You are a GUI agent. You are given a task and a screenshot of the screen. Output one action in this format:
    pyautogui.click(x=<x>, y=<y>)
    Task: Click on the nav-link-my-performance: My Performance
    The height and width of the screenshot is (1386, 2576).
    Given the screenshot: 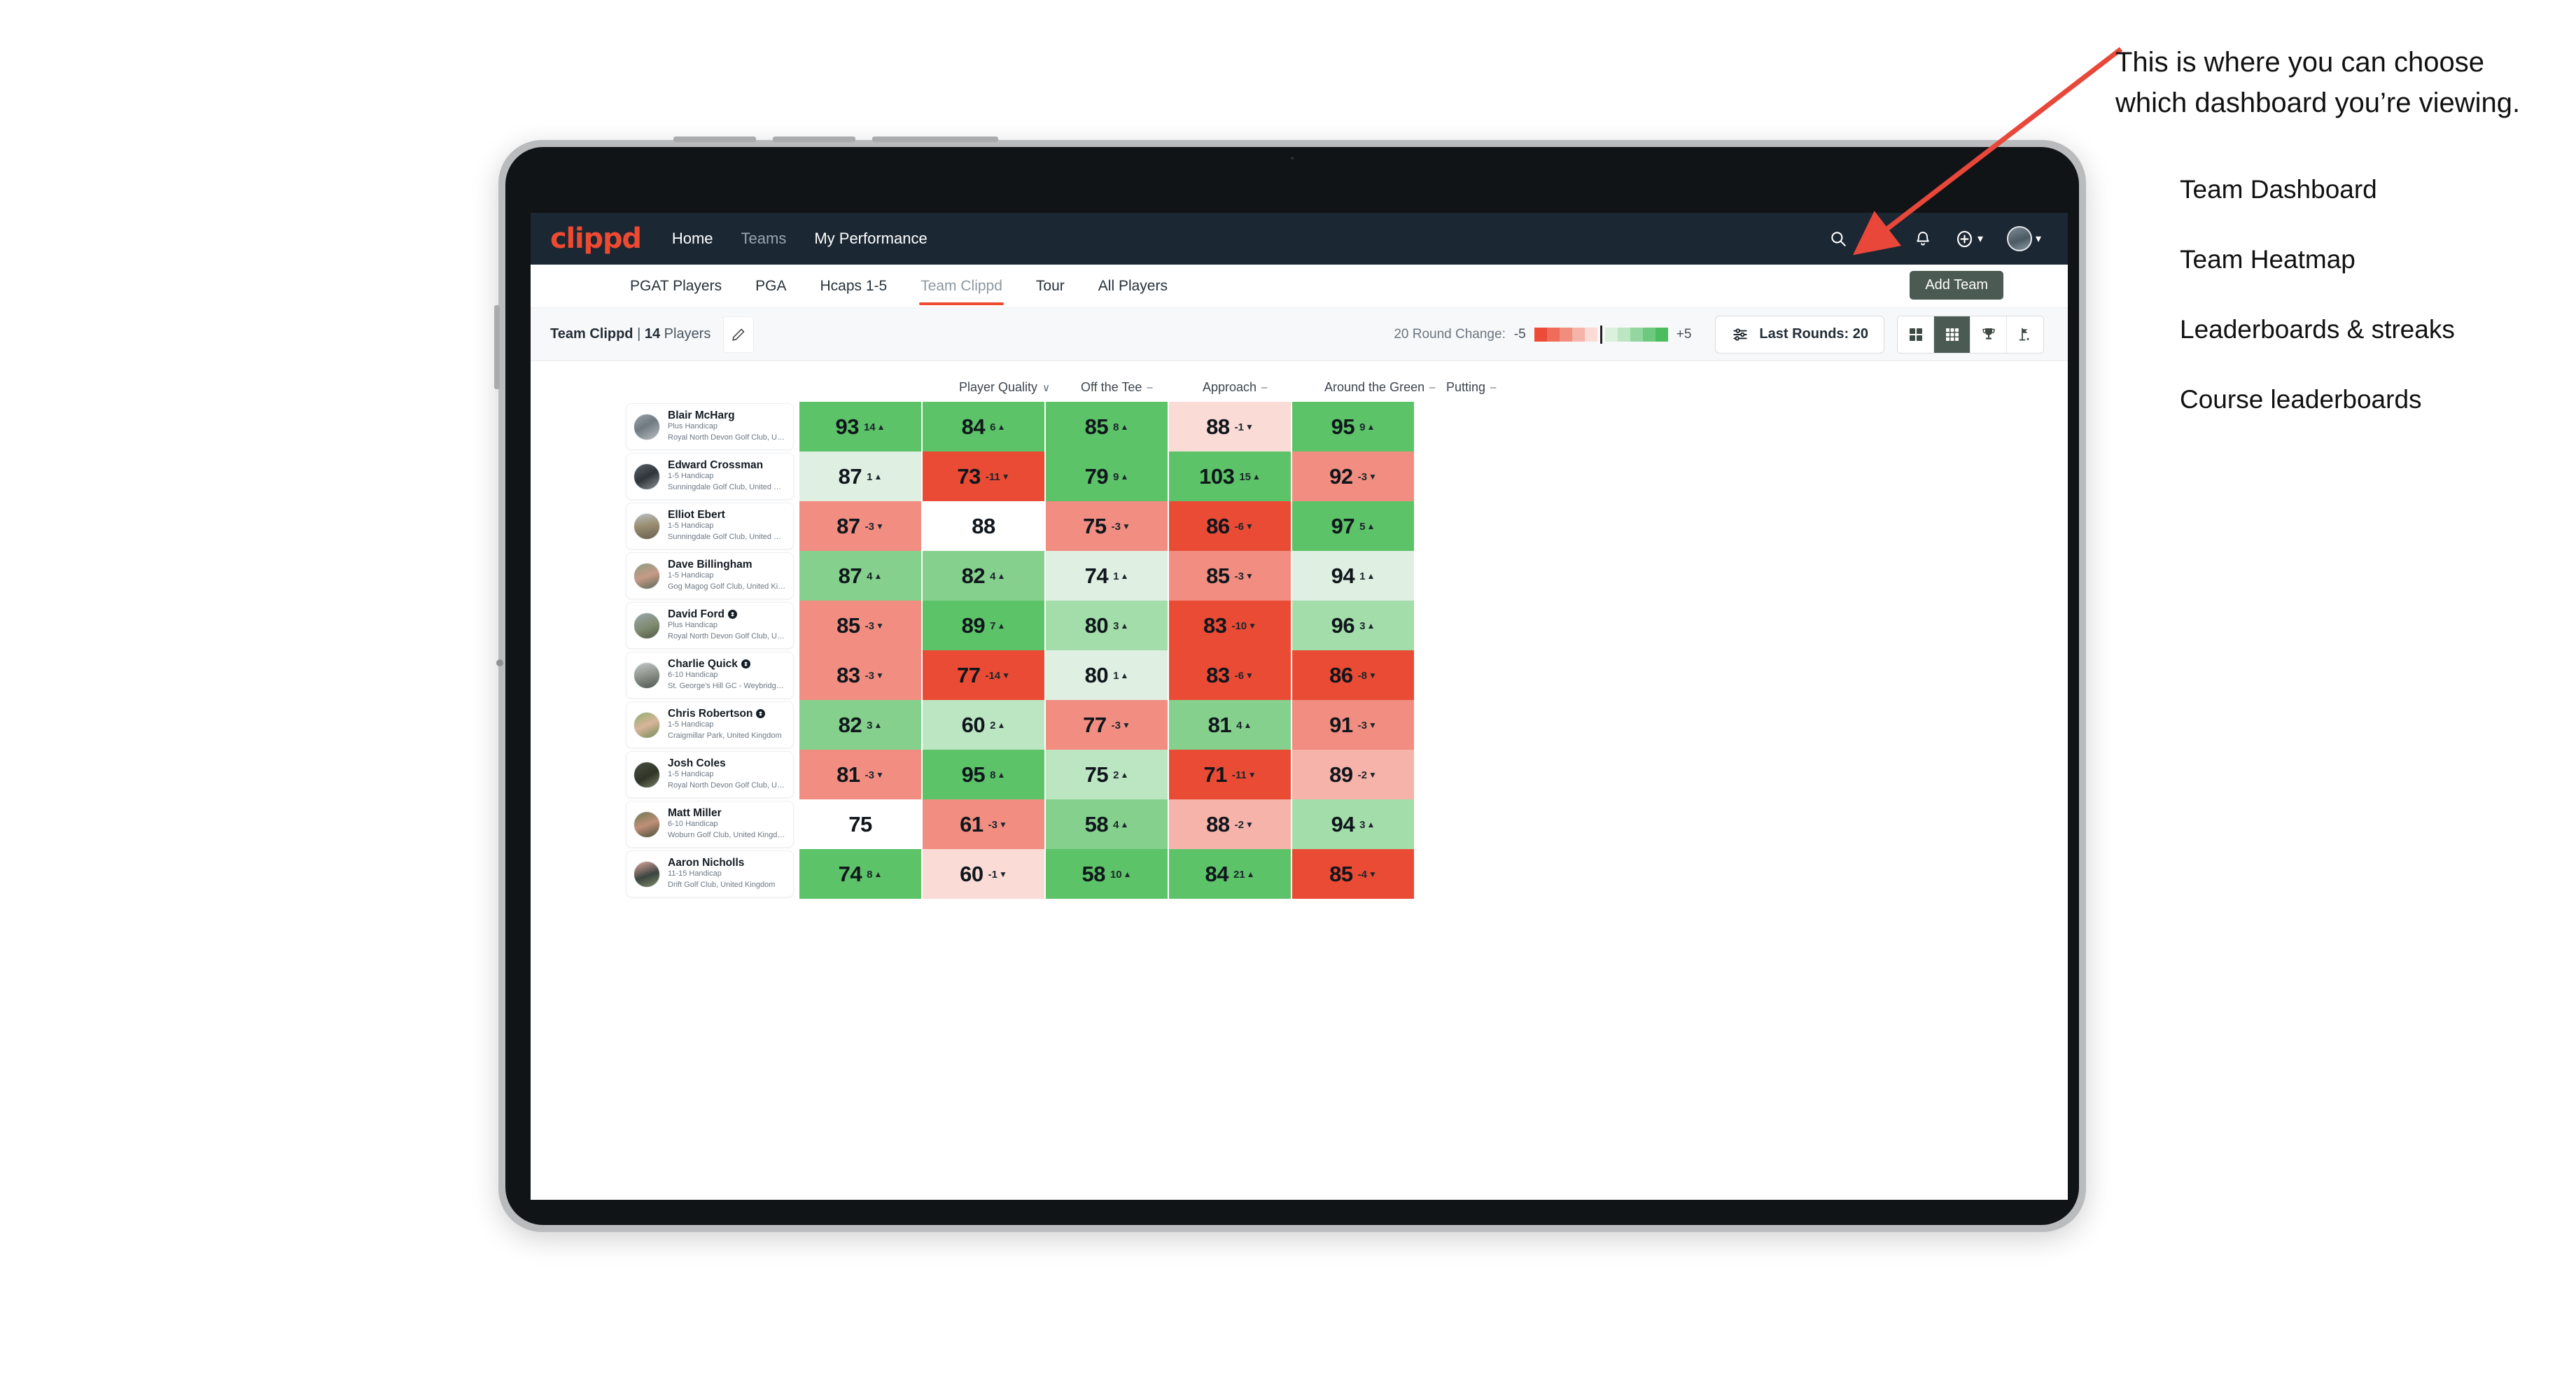 What is the action you would take?
    pyautogui.click(x=870, y=239)
    